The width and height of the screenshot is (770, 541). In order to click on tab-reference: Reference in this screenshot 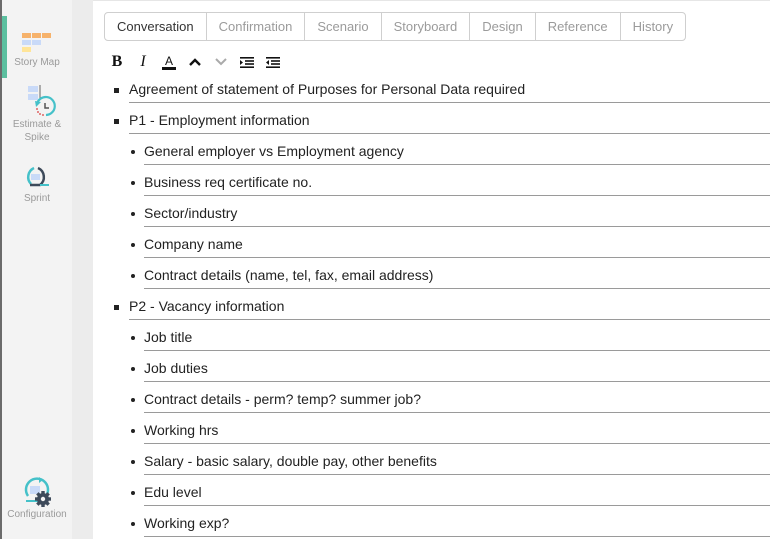, I will do `click(578, 26)`.